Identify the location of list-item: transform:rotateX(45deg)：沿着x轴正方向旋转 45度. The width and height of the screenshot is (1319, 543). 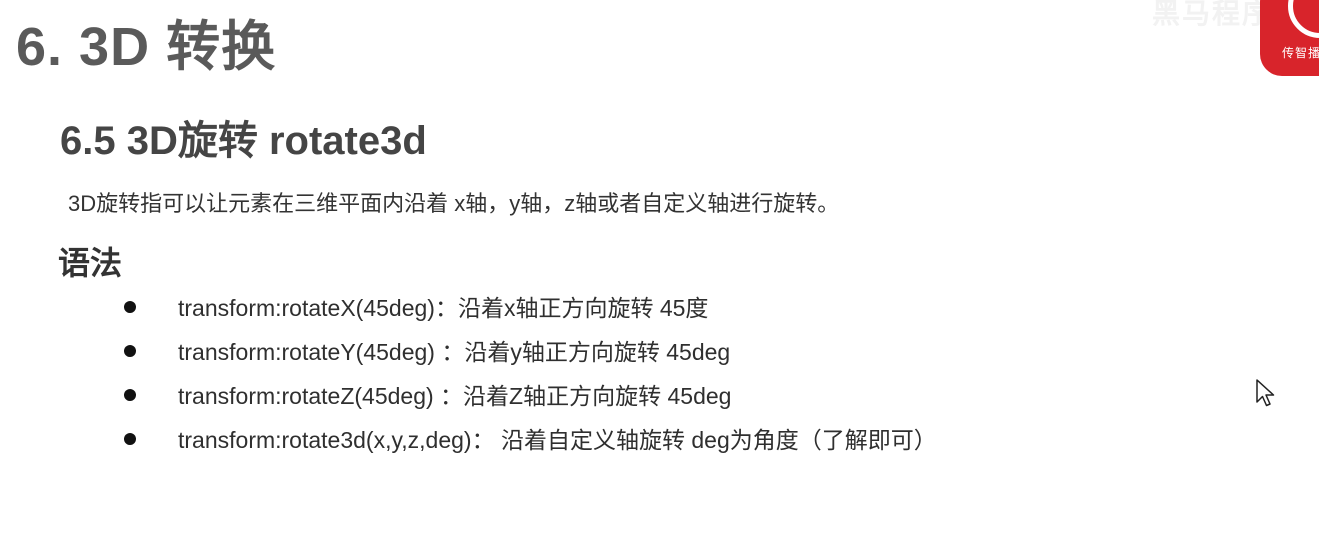
(530, 306).